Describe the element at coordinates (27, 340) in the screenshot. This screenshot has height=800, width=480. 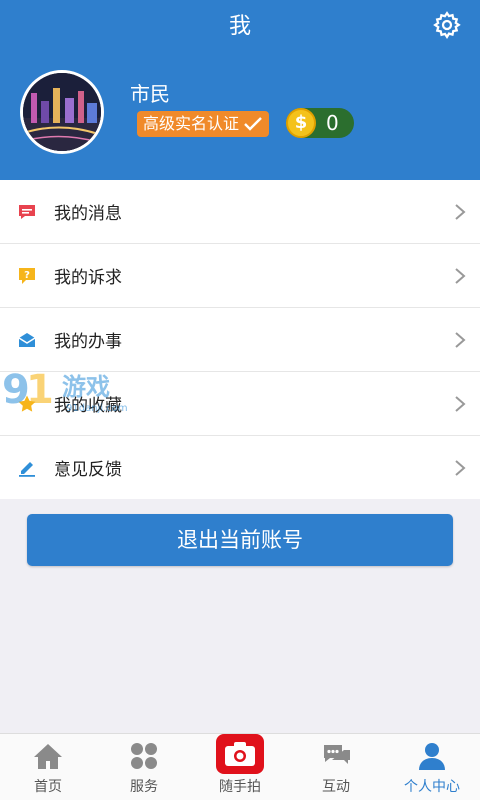
I see `mail-icon` at that location.